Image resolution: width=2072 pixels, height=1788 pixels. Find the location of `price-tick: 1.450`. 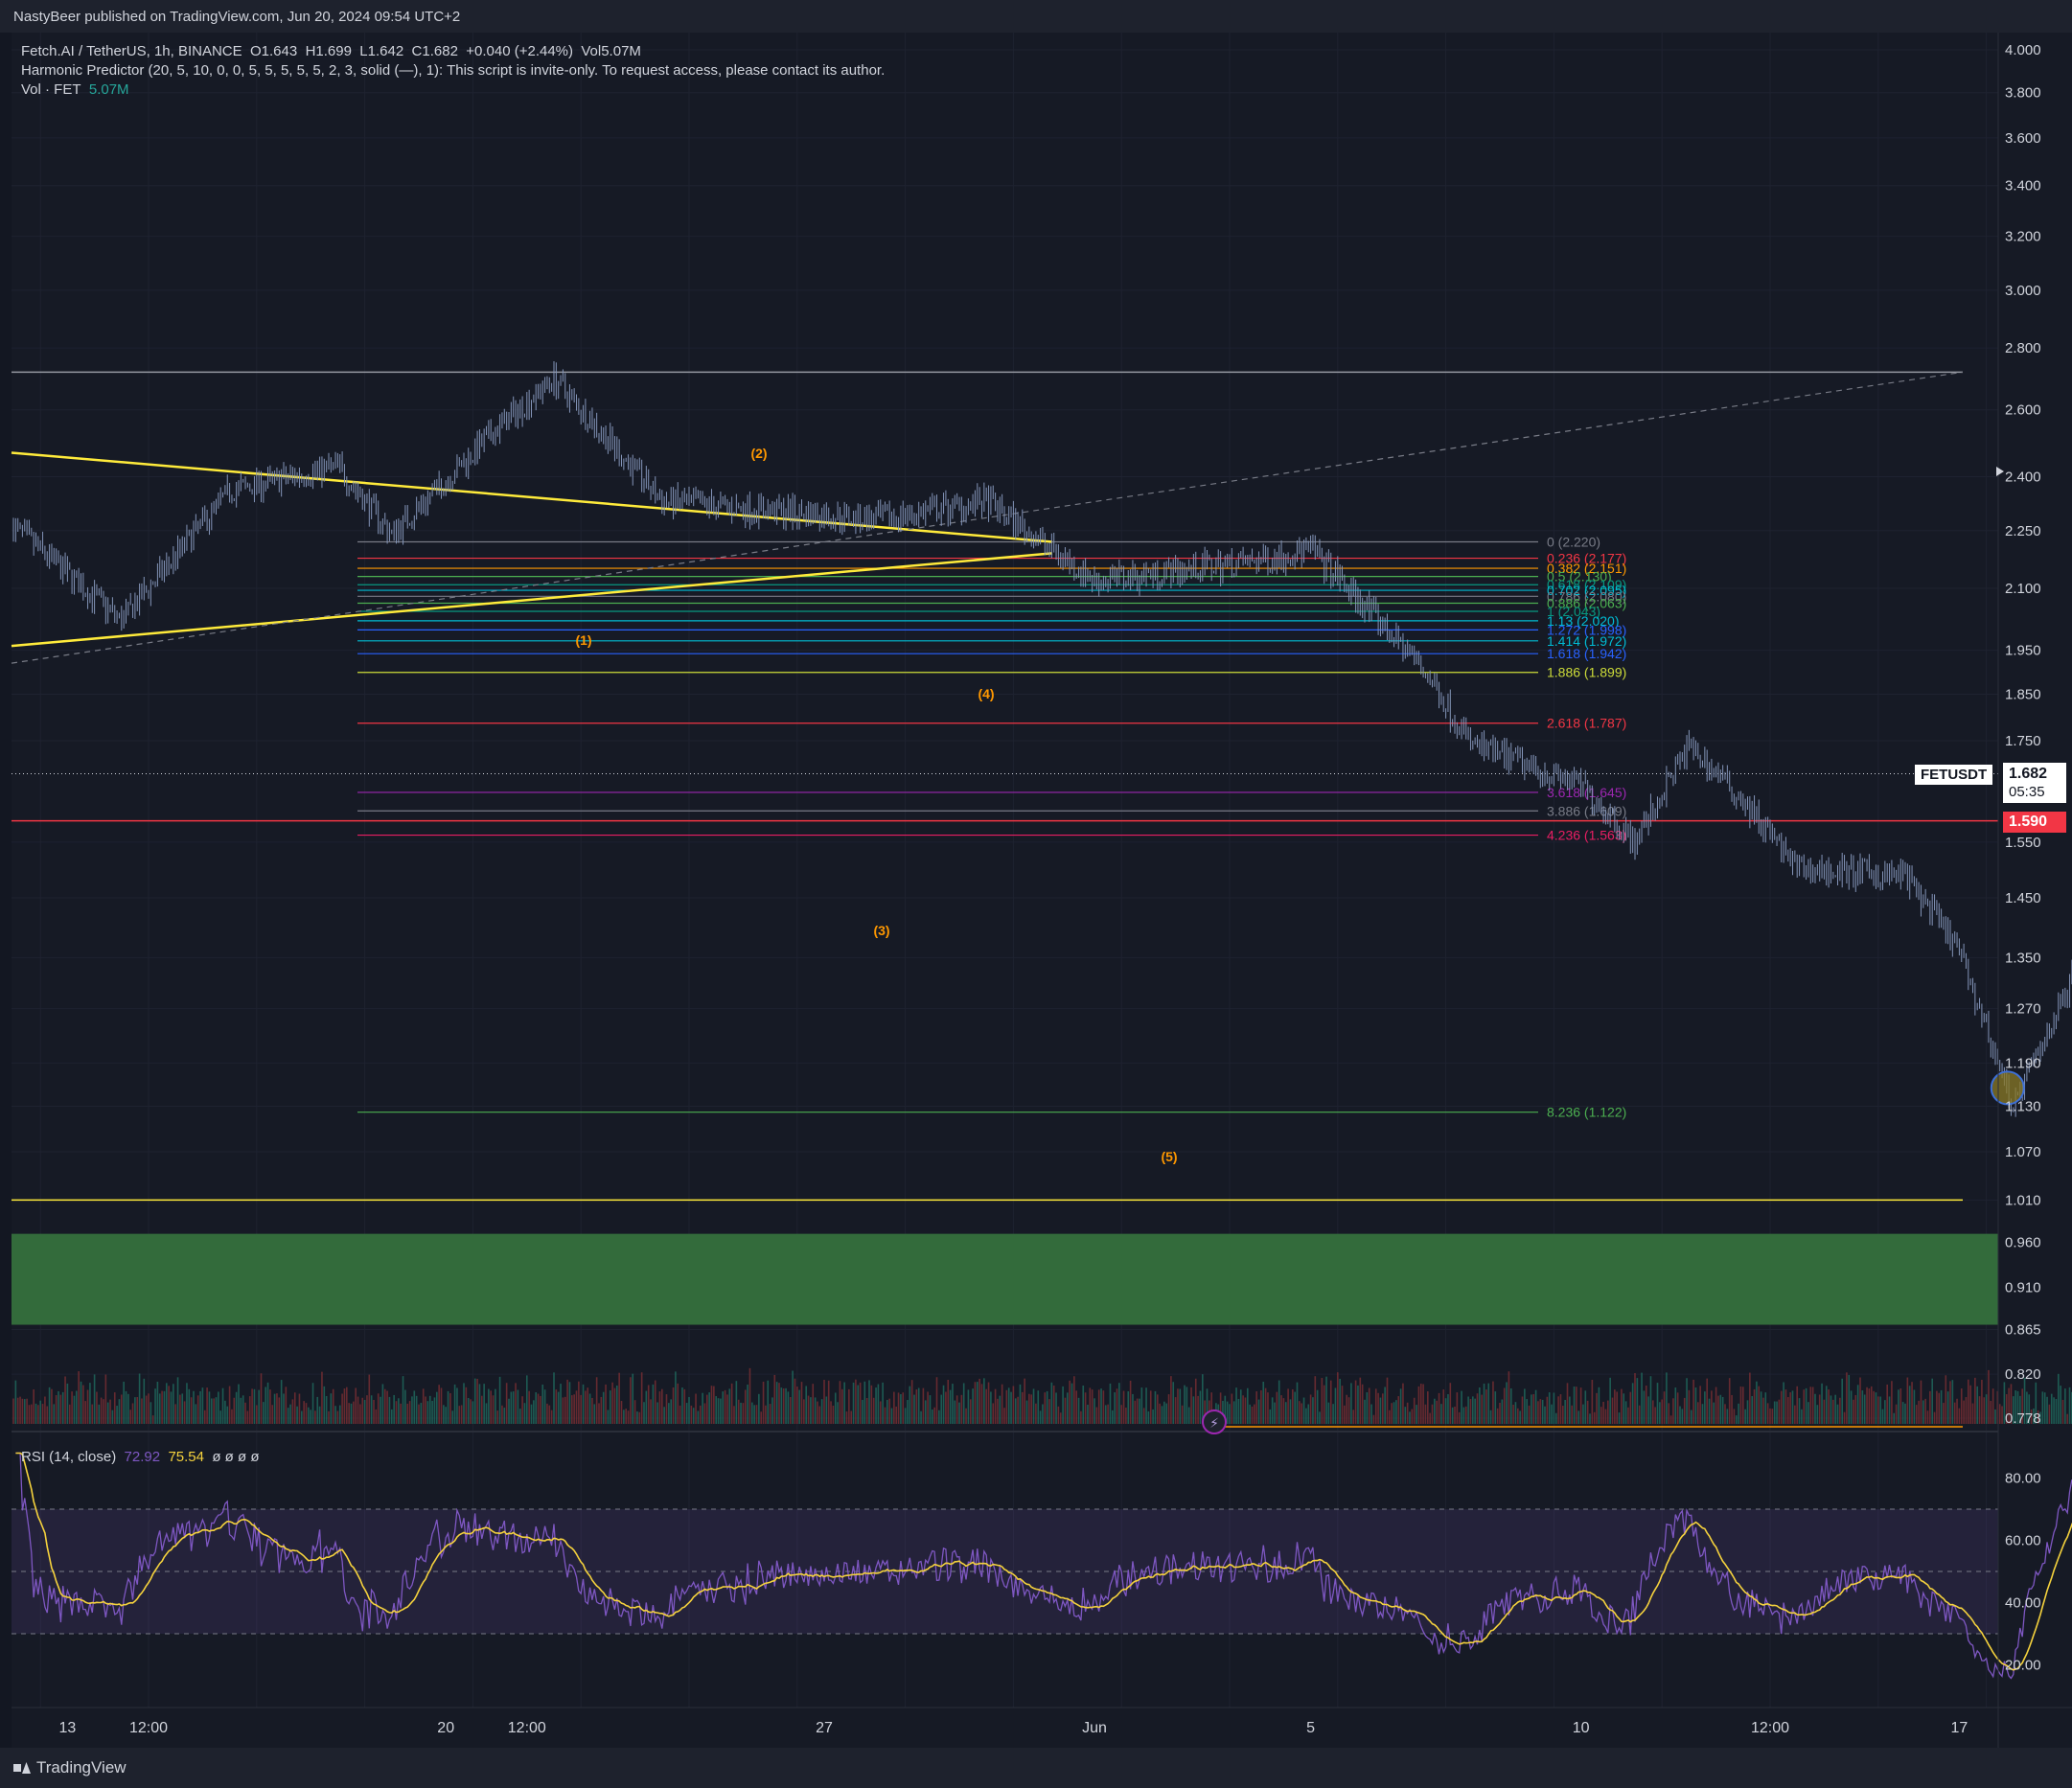

price-tick: 1.450 is located at coordinates (2023, 898).